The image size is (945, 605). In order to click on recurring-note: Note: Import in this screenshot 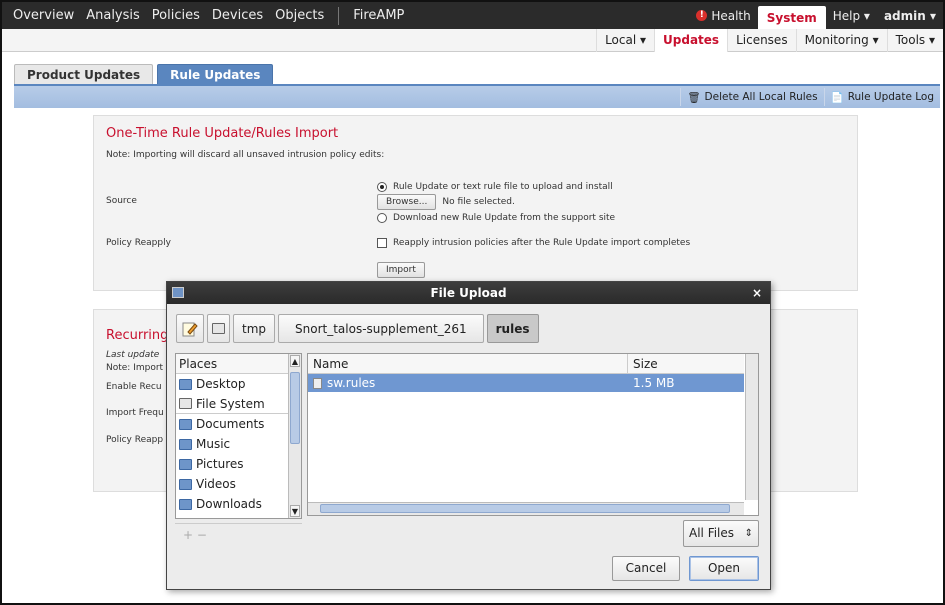, I will do `click(135, 368)`.